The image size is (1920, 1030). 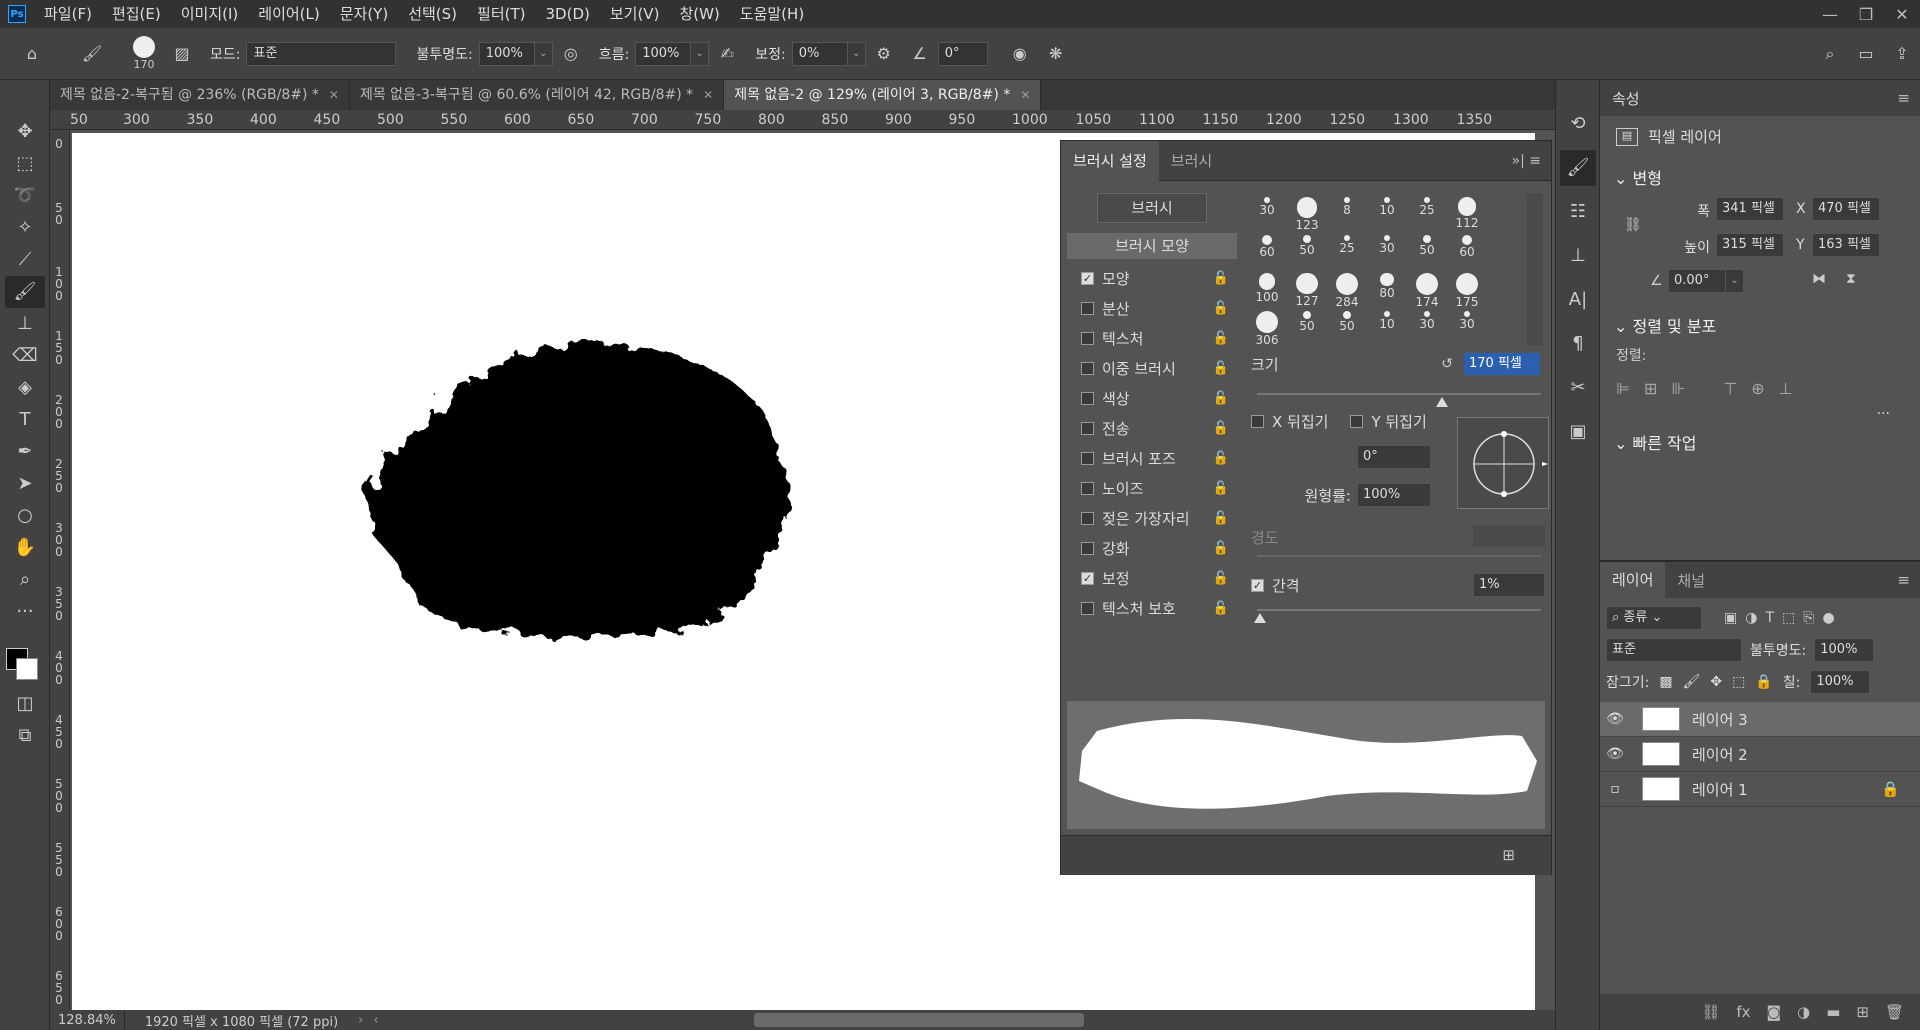 I want to click on size-input: 170 픽셀, so click(x=1502, y=364).